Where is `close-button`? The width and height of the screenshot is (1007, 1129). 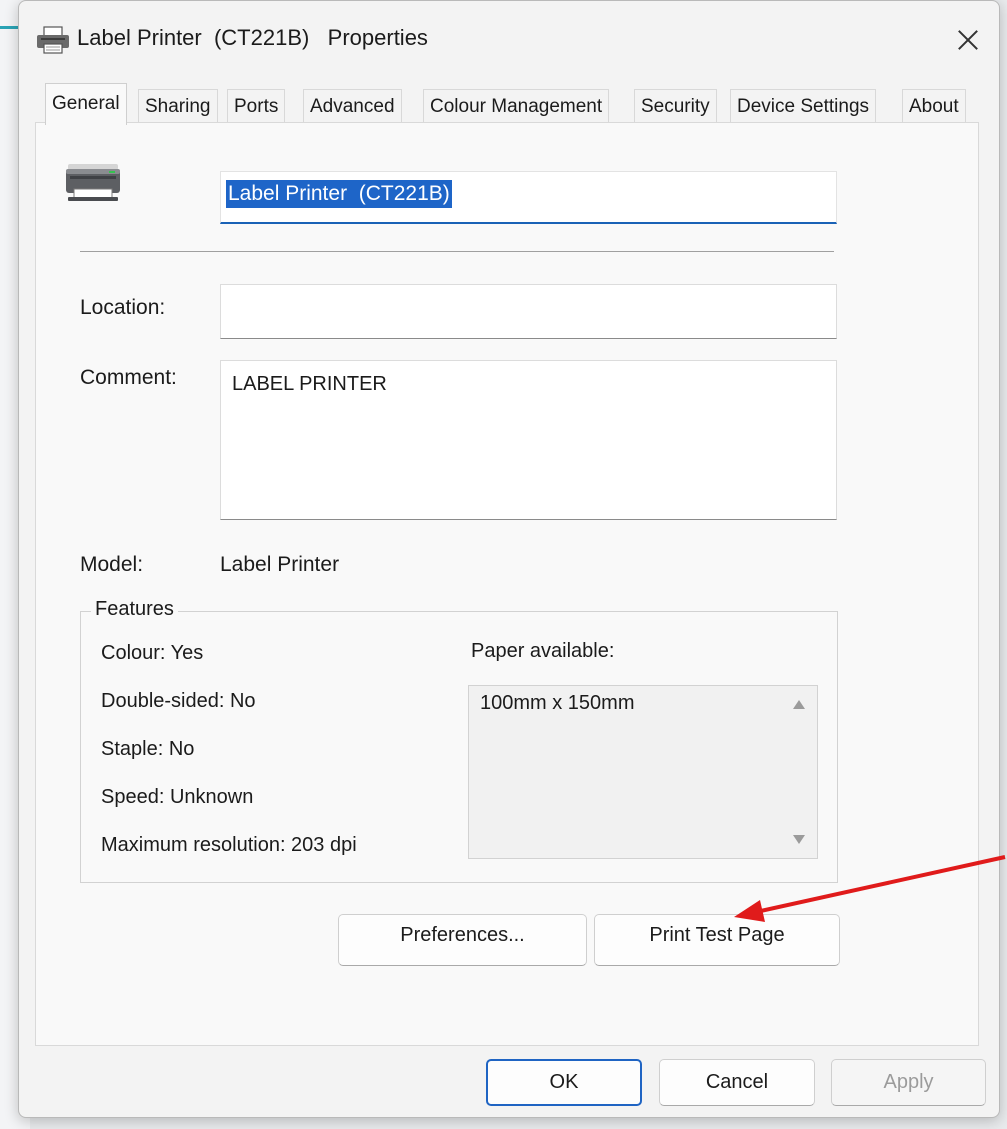
close-button is located at coordinates (968, 40).